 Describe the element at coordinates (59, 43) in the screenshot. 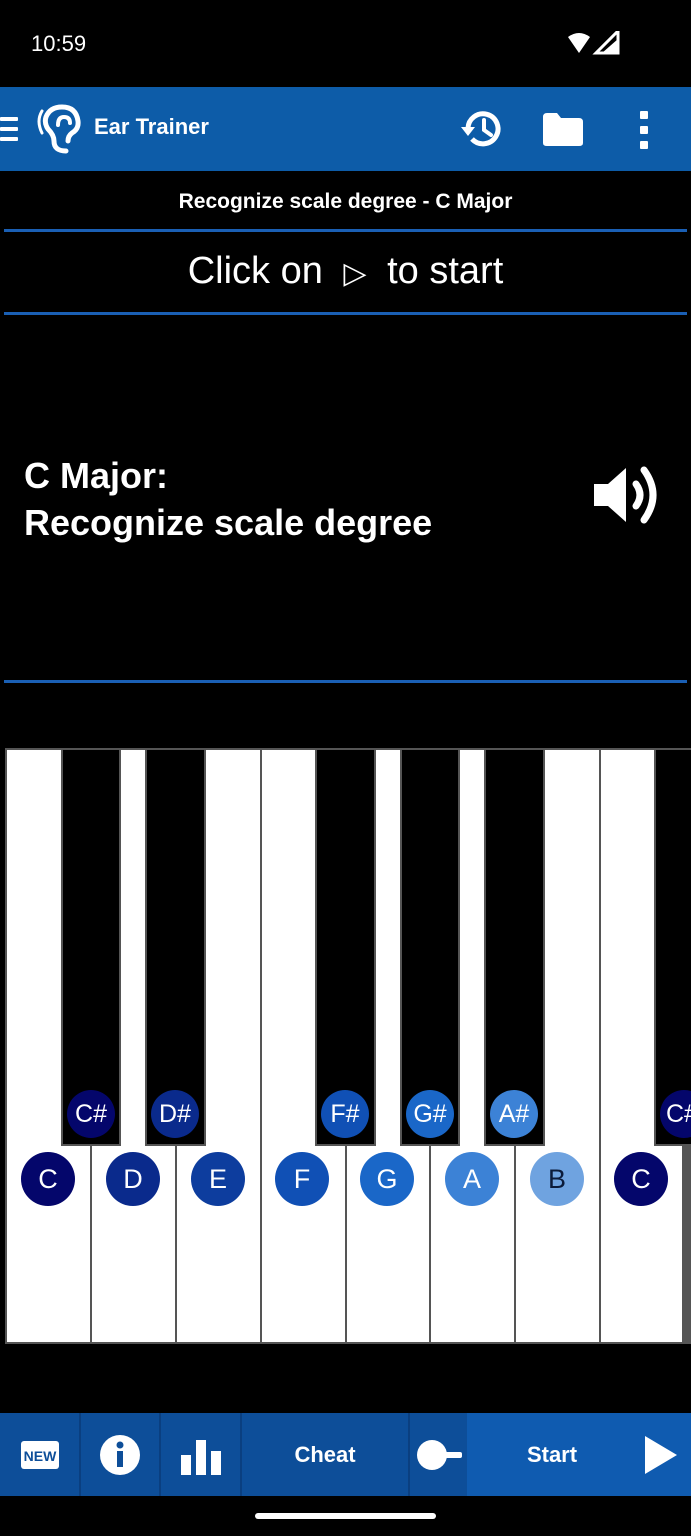

I see `status-time: 10:59` at that location.